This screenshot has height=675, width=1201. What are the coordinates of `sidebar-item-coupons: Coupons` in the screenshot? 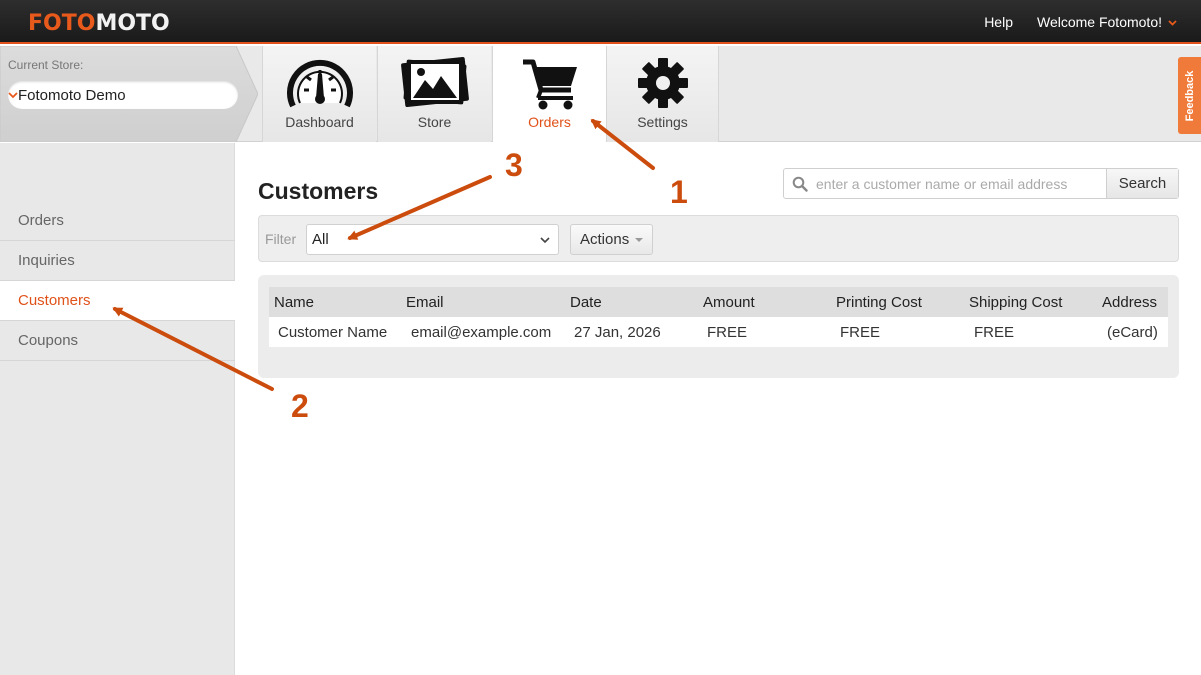 It's located at (117, 341).